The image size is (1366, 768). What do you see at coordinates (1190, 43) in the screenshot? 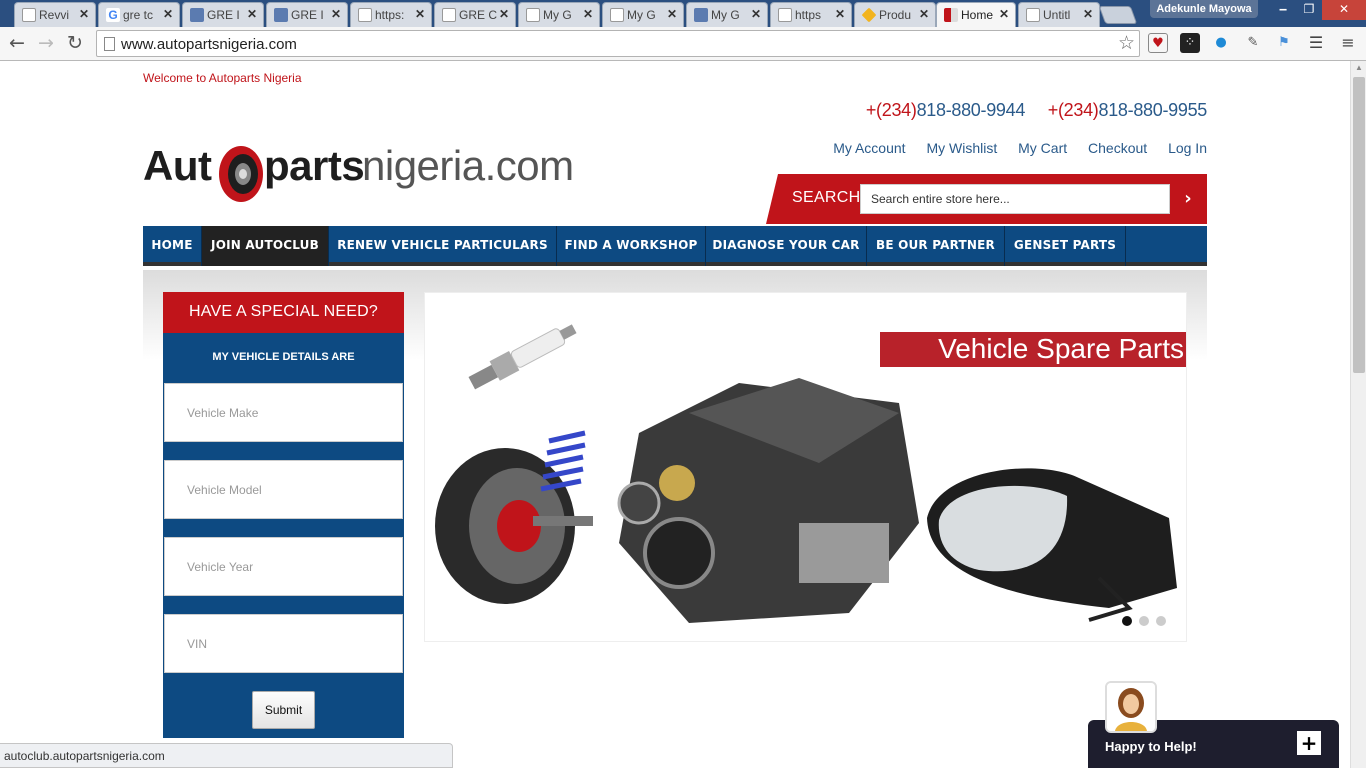
I see `blackberry-extension-icon: ⁘` at bounding box center [1190, 43].